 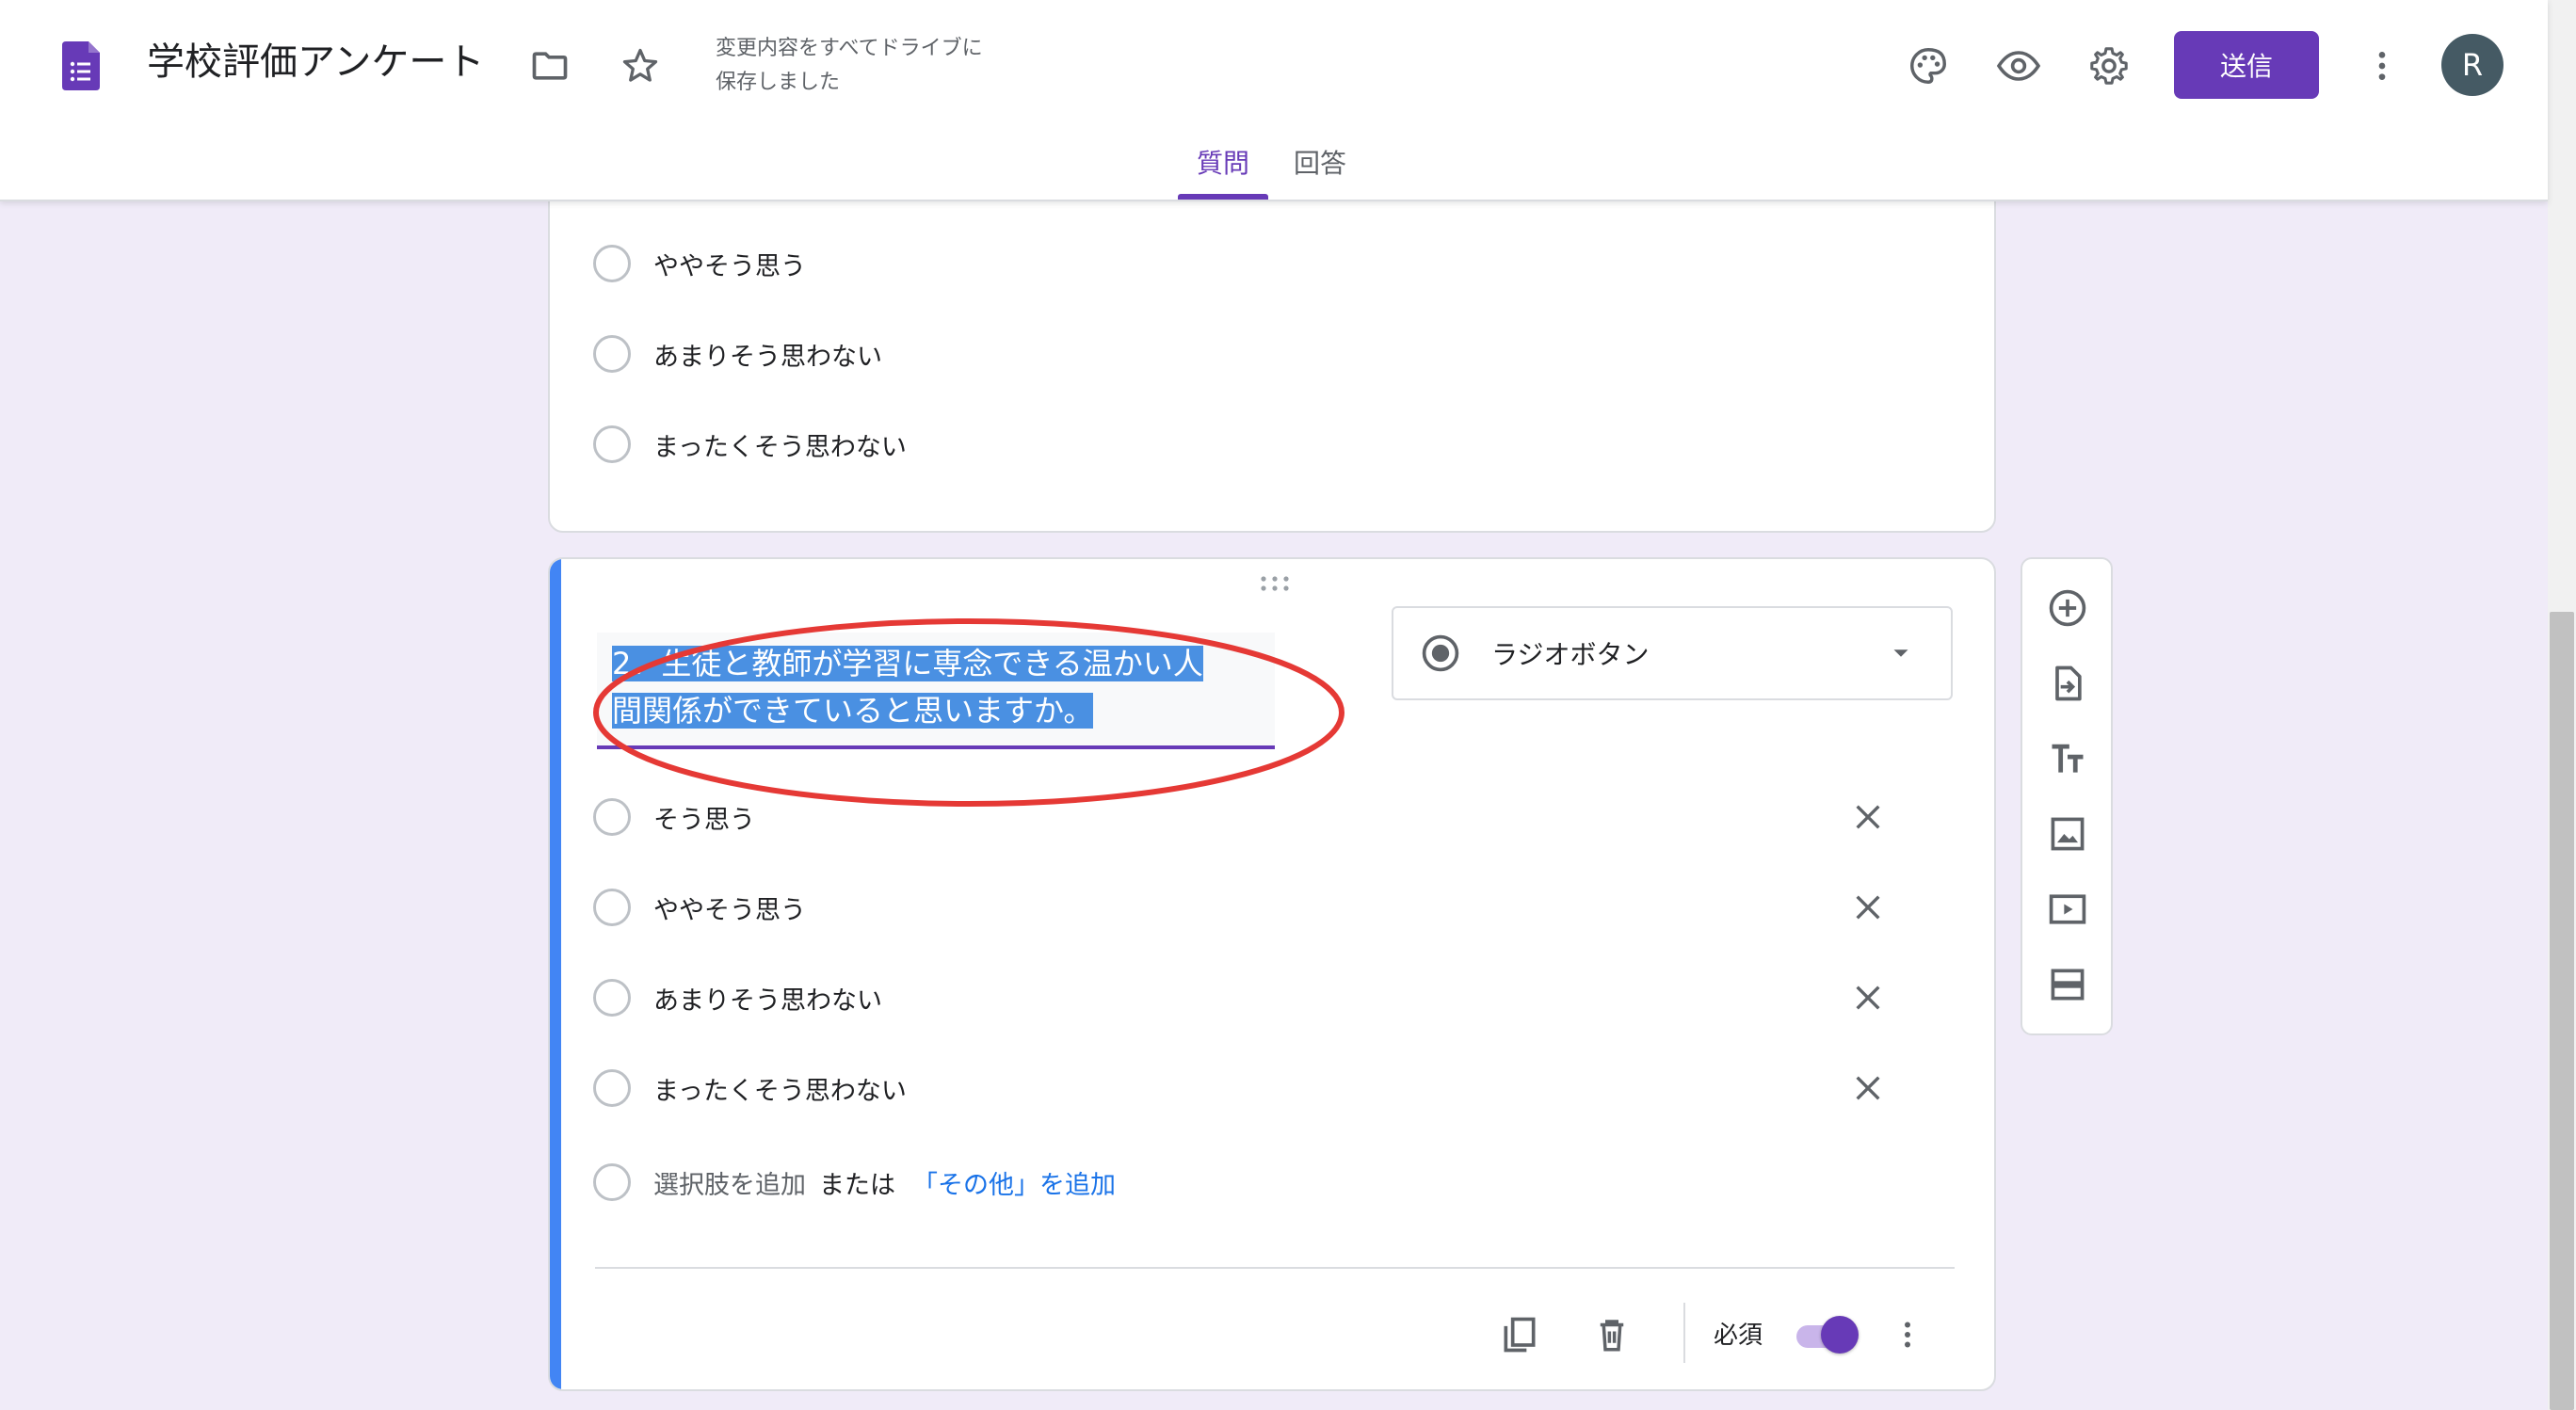 I want to click on question-type-select: ラジオボタン, so click(x=1672, y=653).